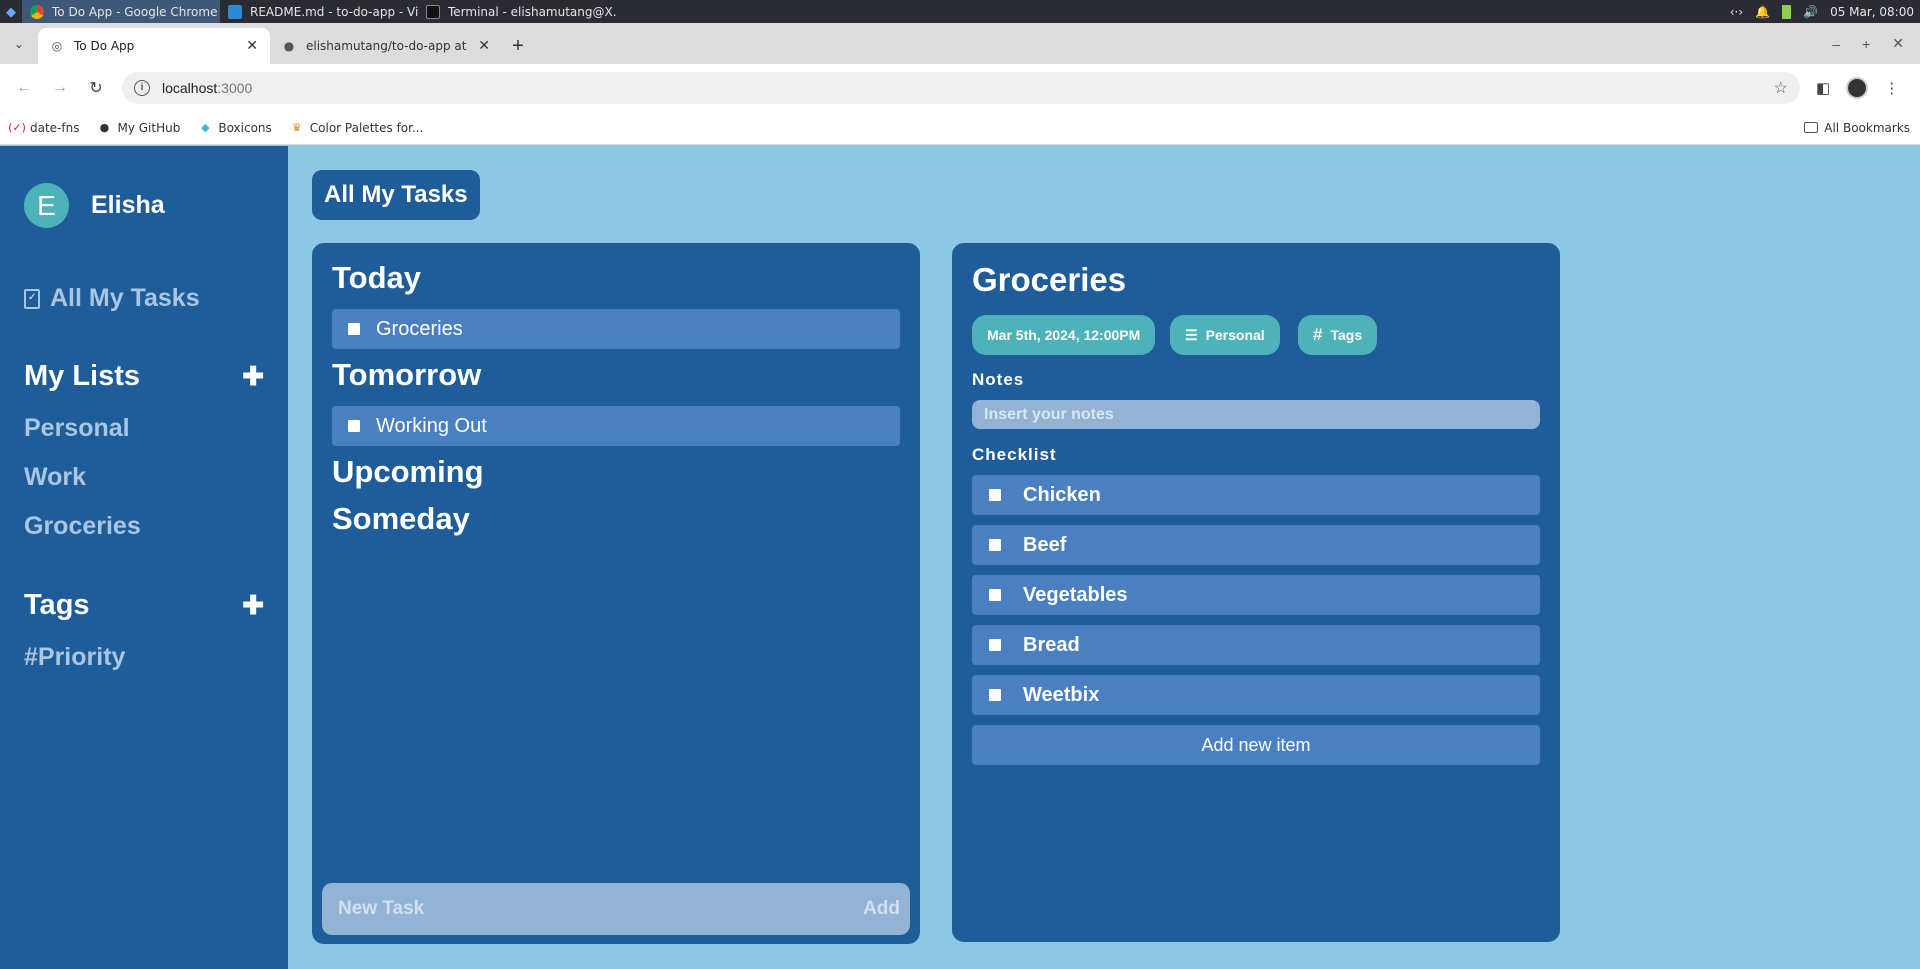 The image size is (1920, 969). Describe the element at coordinates (616, 426) in the screenshot. I see `task-row-working-out: Working Out` at that location.